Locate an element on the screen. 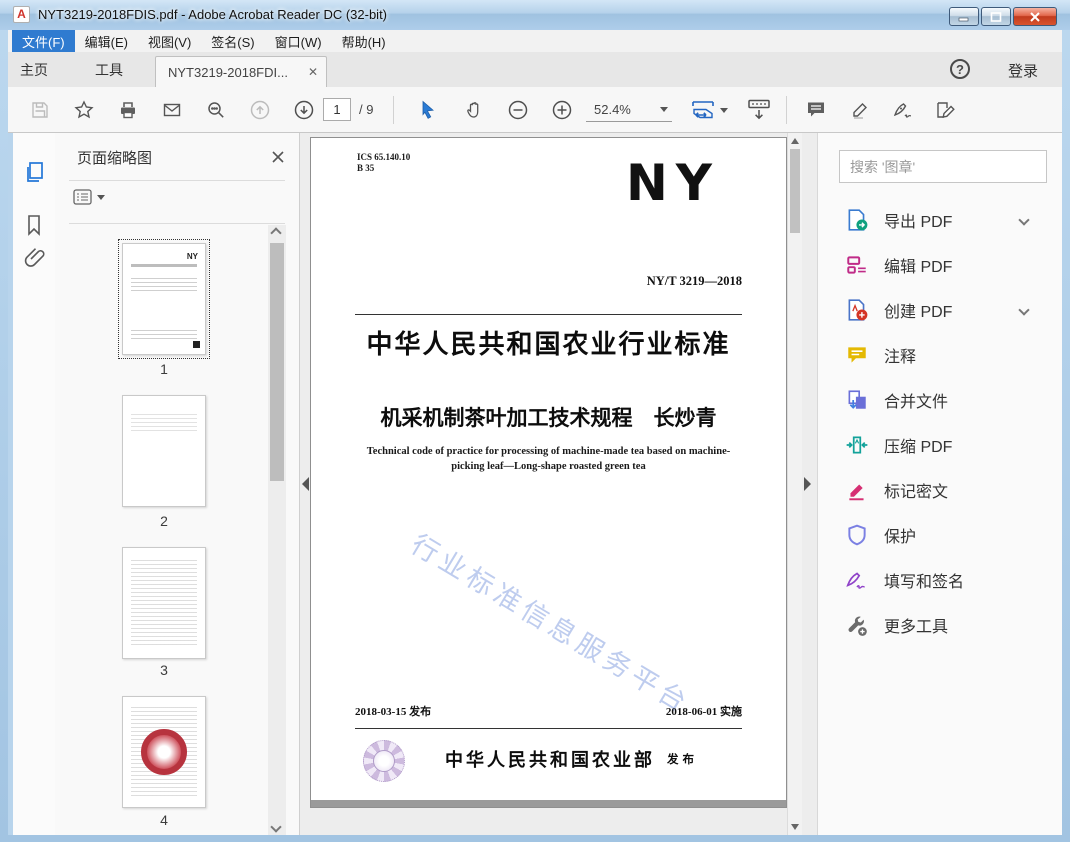  tab-home: 主页 is located at coordinates (34, 69).